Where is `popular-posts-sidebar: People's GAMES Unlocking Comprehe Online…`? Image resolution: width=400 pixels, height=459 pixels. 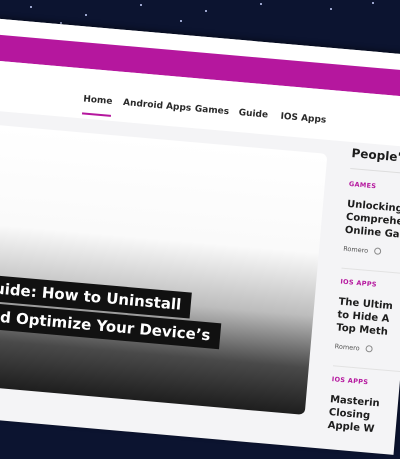 popular-posts-sidebar: People's GAMES Unlocking Comprehe Online… is located at coordinates (363, 290).